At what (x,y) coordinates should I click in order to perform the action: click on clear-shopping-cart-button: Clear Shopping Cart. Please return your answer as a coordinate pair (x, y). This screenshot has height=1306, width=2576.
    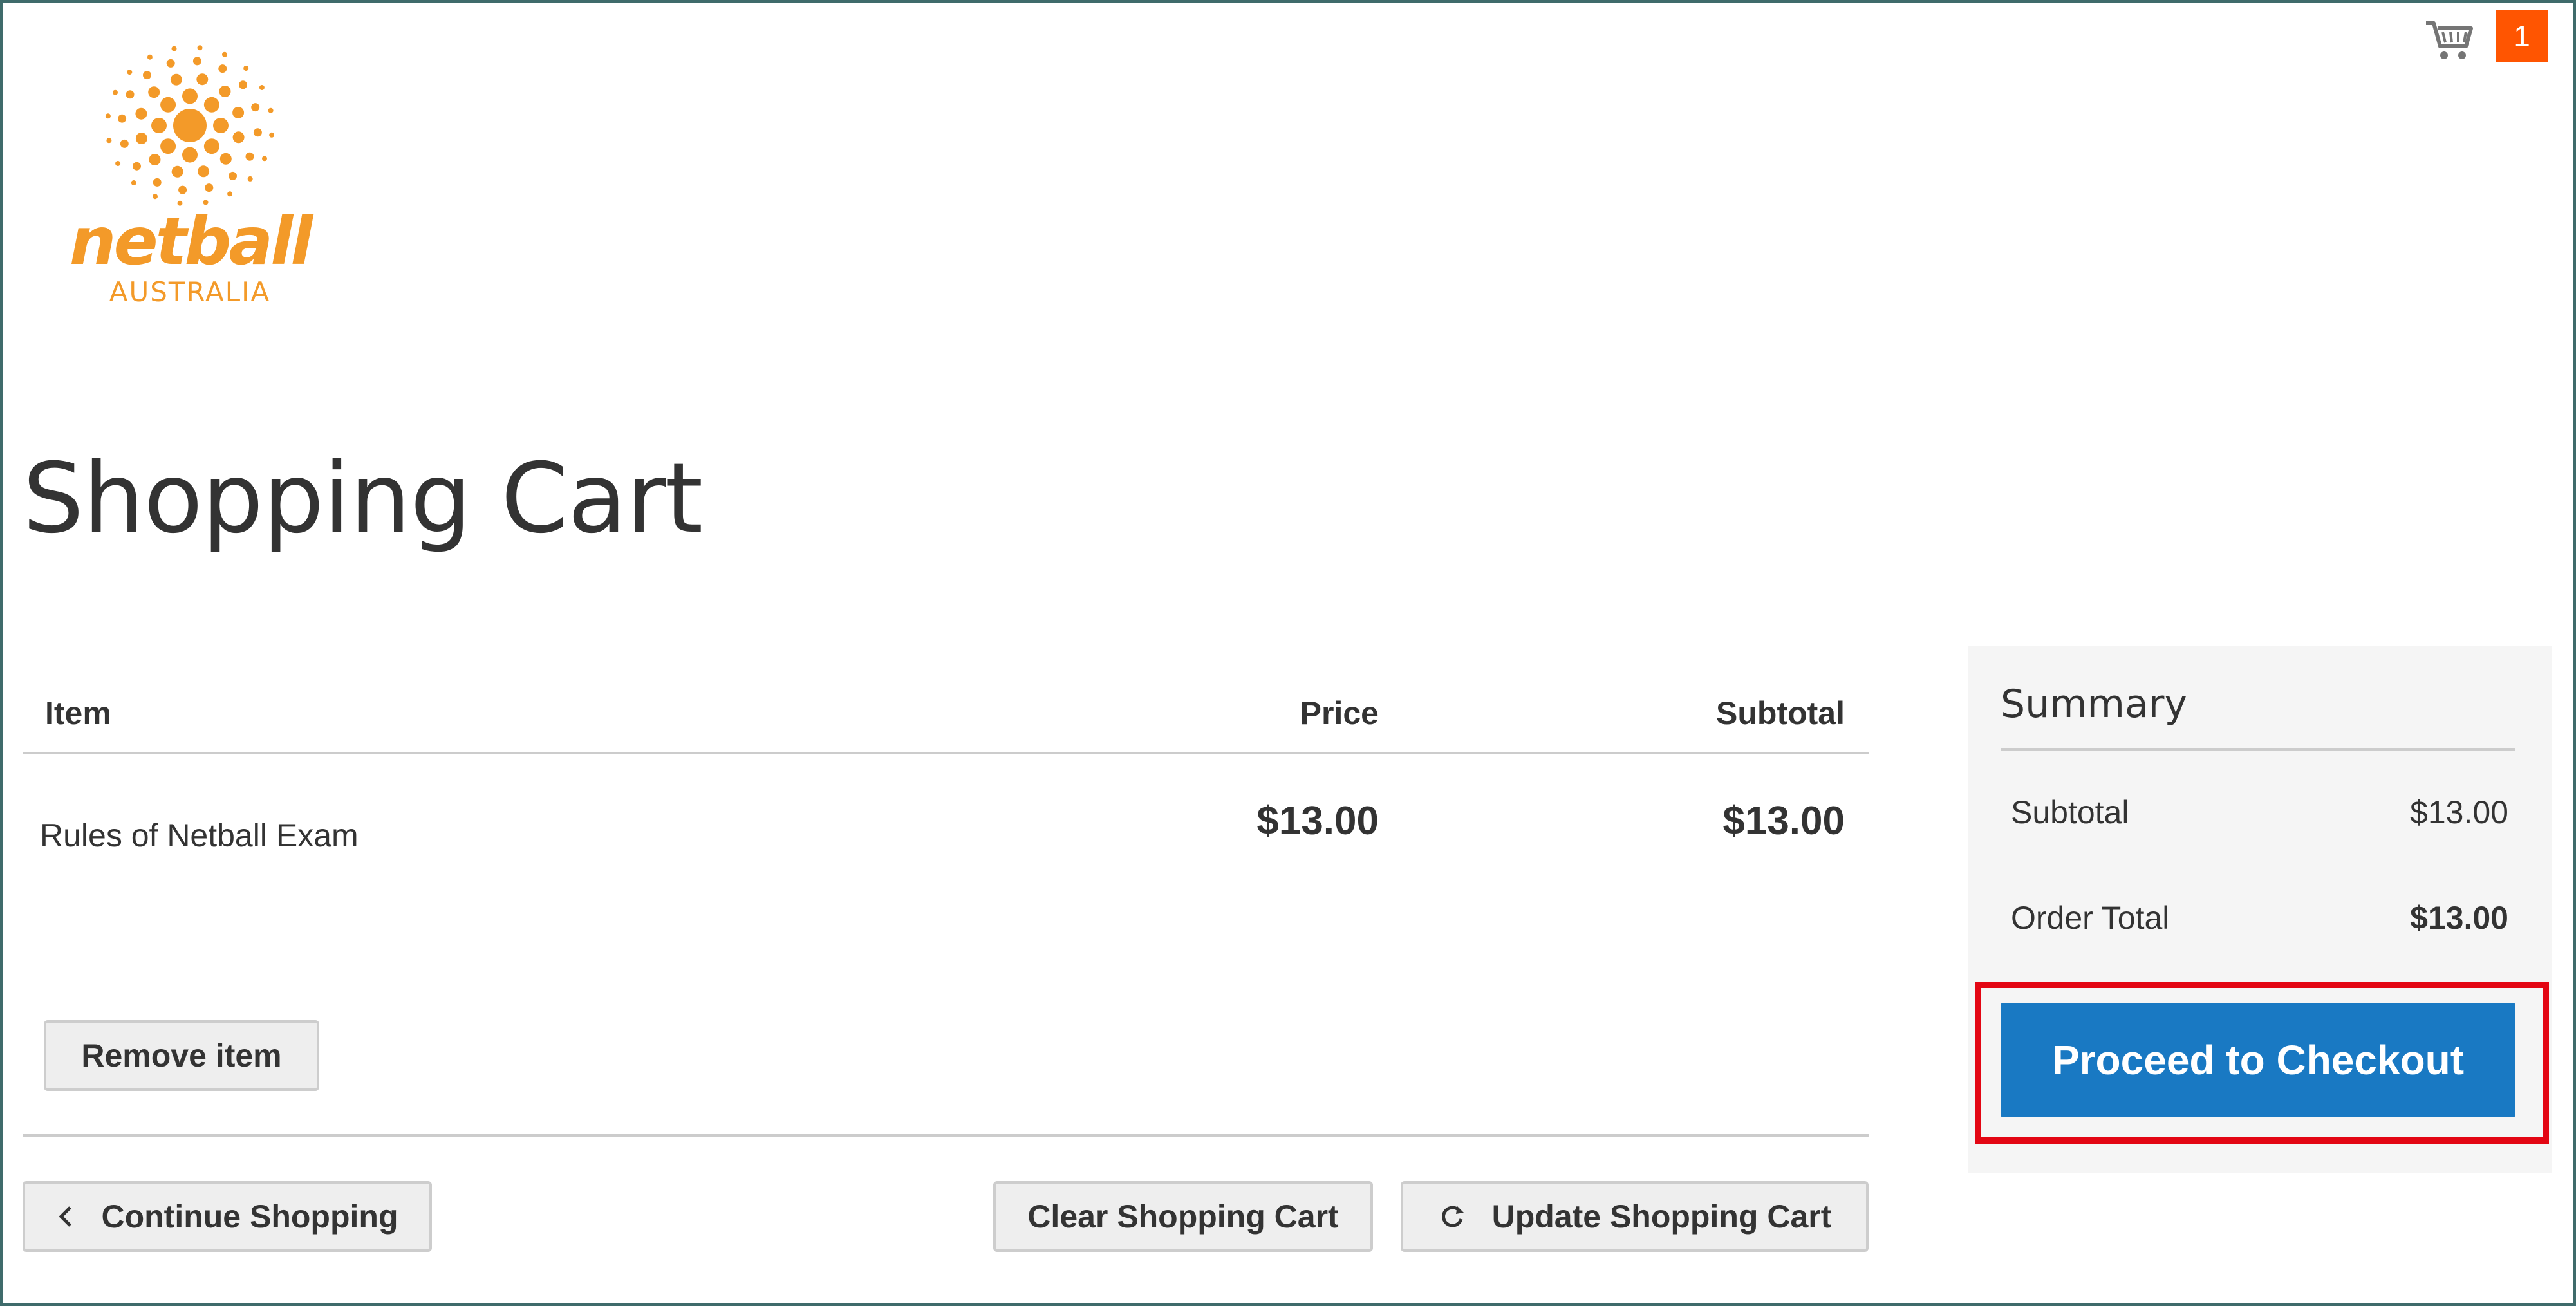
    Looking at the image, I should click on (1183, 1216).